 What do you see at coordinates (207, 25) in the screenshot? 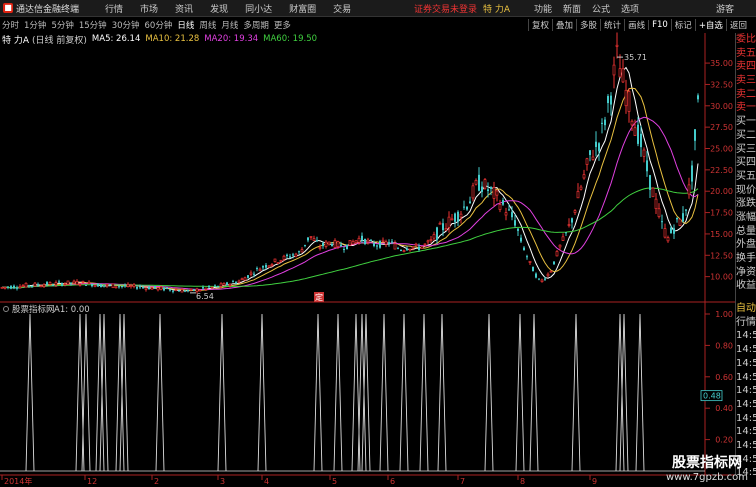
I see `tab-weekly: 周线` at bounding box center [207, 25].